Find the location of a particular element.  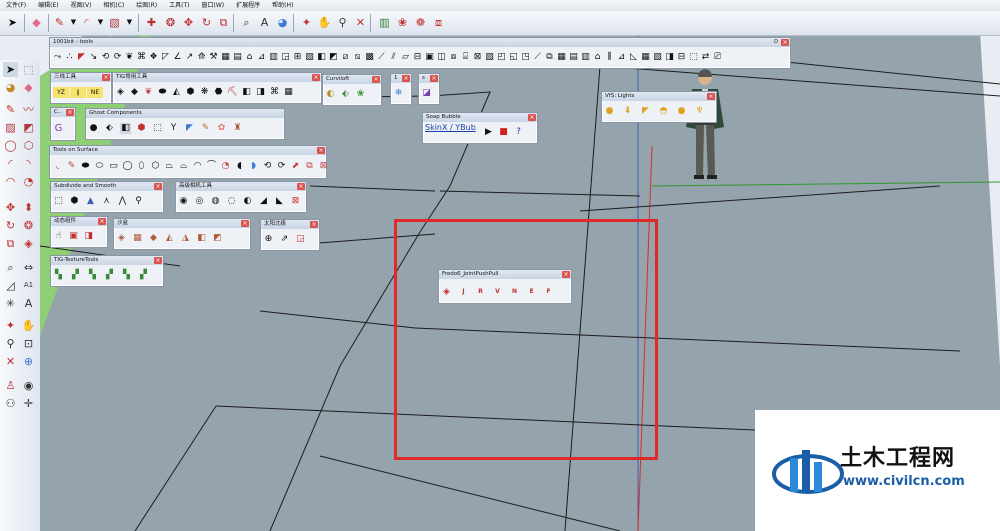

snowflake-icon: ❄ is located at coordinates (398, 93).